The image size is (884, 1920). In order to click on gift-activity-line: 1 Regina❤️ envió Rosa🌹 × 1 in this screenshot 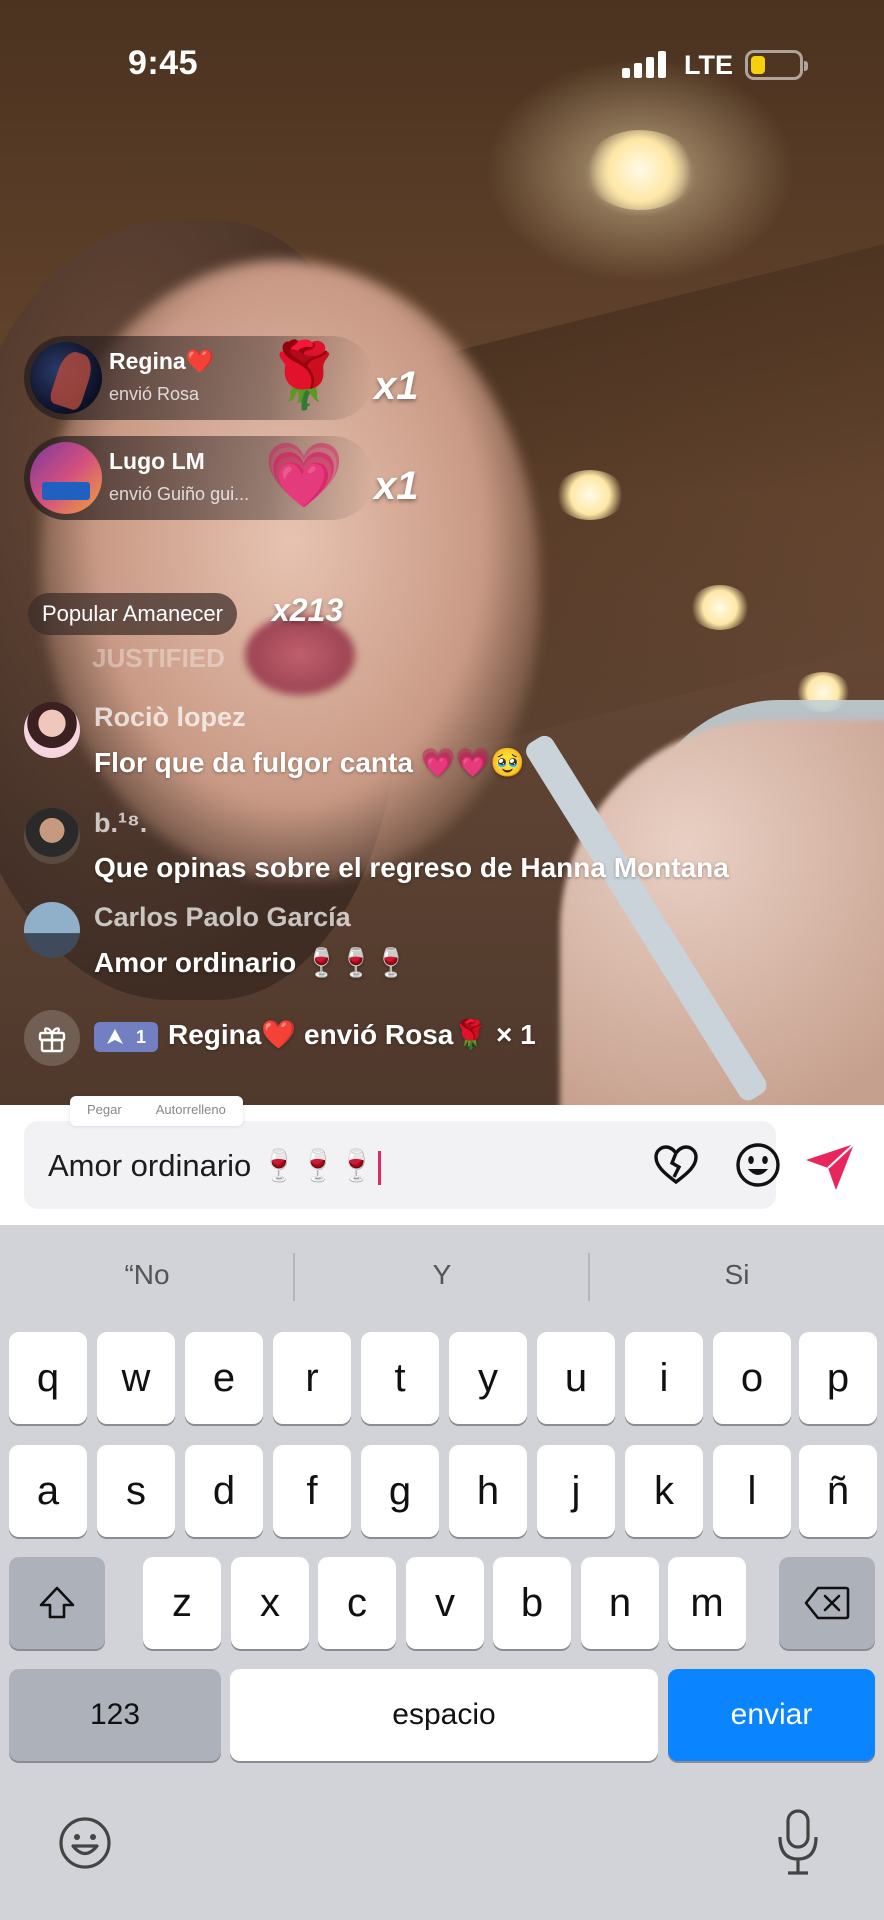, I will do `click(444, 1038)`.